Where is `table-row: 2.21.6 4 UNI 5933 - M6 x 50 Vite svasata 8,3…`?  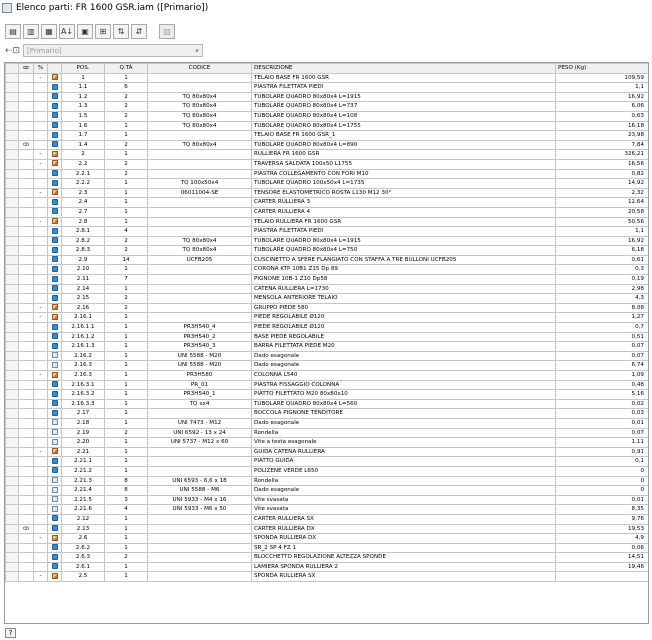
table-row: 2.21.6 4 UNI 5933 - M6 x 50 Vite svasata 8,3… is located at coordinates (326, 509).